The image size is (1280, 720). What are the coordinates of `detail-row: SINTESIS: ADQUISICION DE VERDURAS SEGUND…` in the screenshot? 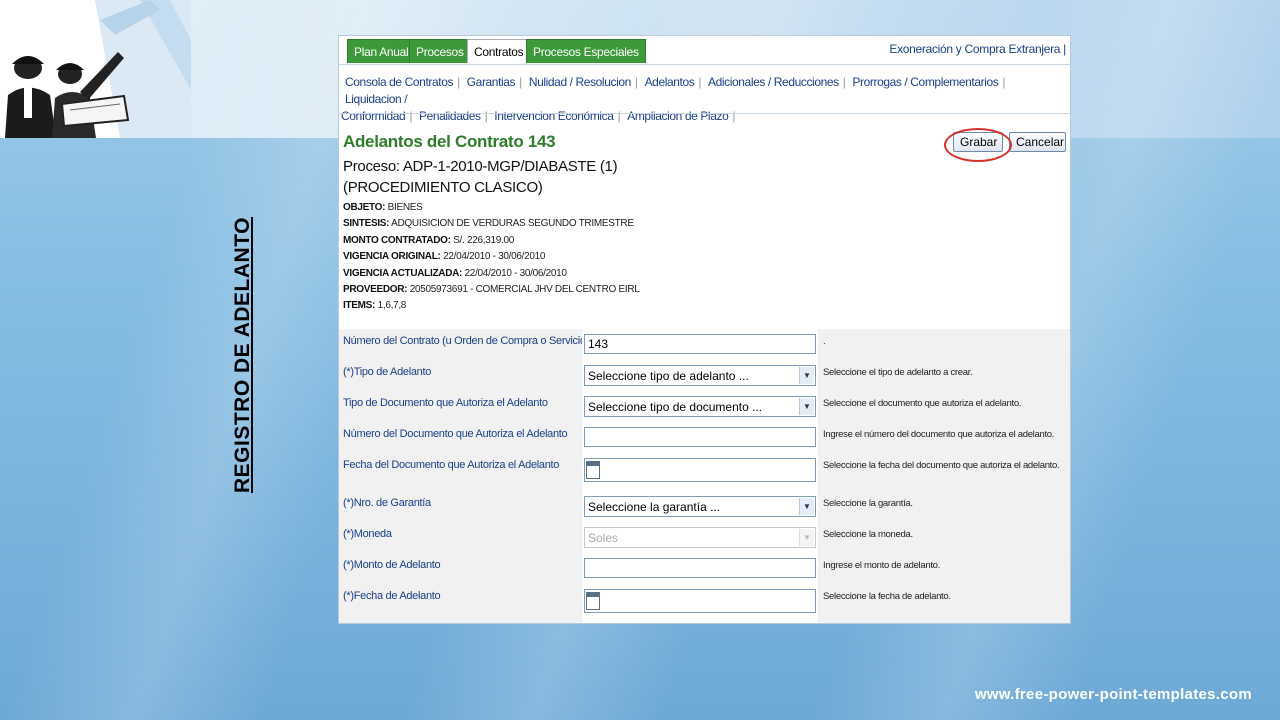 It's located at (491, 224).